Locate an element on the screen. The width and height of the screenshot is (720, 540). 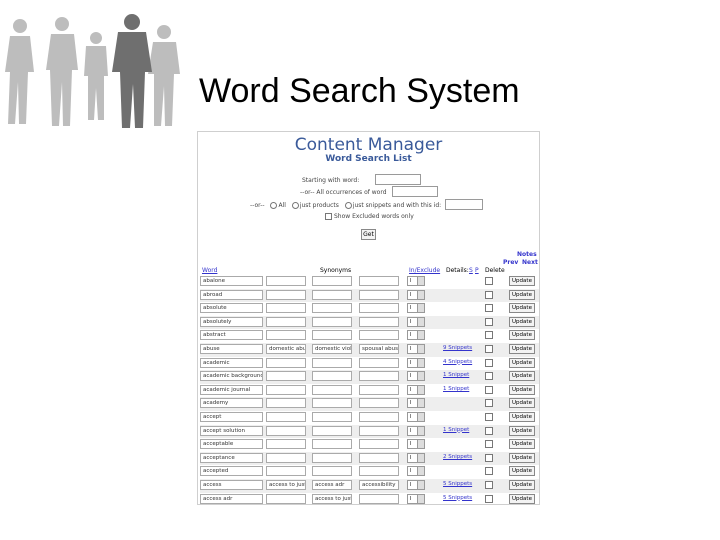
next-link: Next is located at coordinates (530, 262).